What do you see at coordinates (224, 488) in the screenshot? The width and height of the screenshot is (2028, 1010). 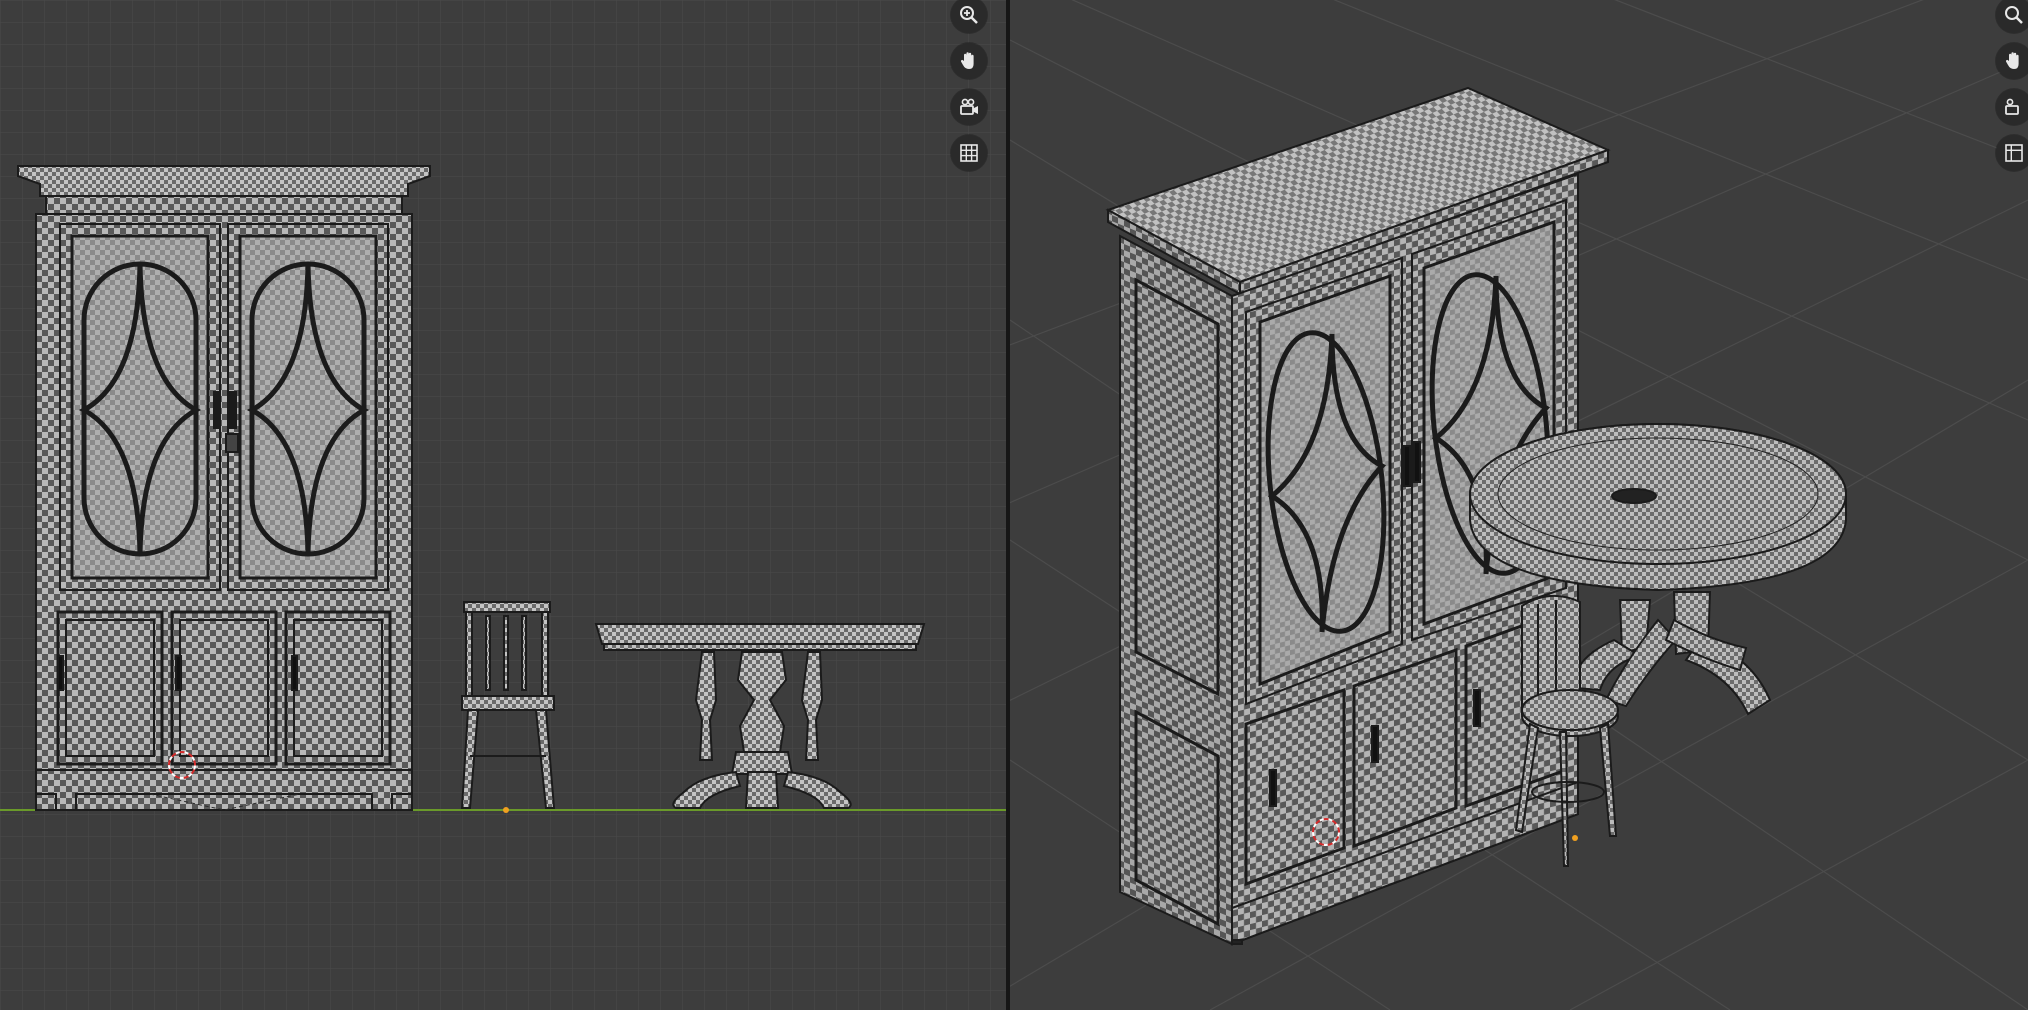 I see `cabinet-front-model` at bounding box center [224, 488].